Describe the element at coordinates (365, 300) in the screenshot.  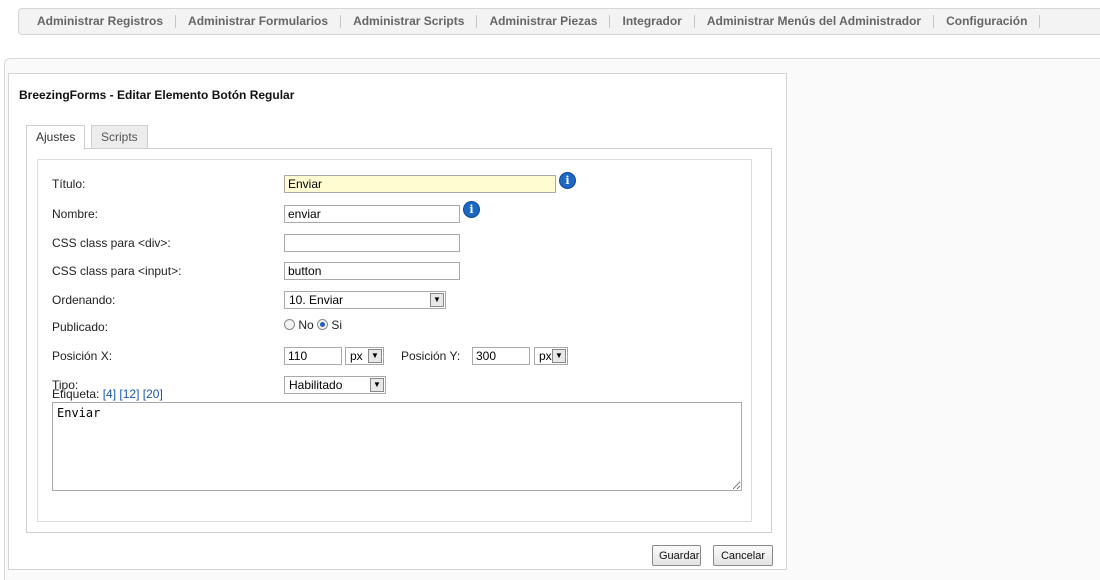
I see `ordenando-select: 10. Enviar ▼` at that location.